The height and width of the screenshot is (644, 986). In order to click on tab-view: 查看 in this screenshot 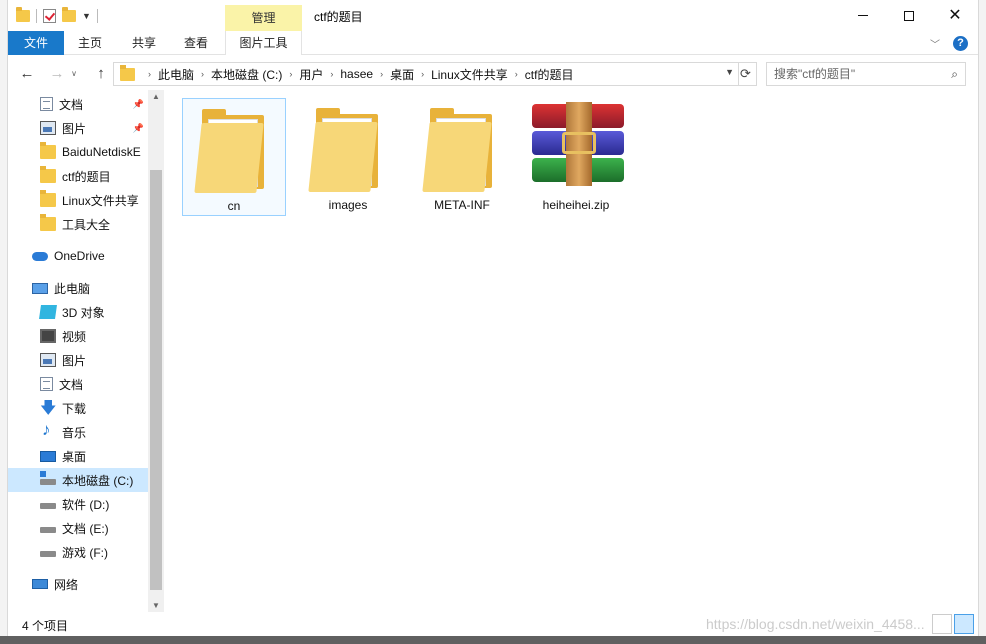, I will do `click(196, 43)`.